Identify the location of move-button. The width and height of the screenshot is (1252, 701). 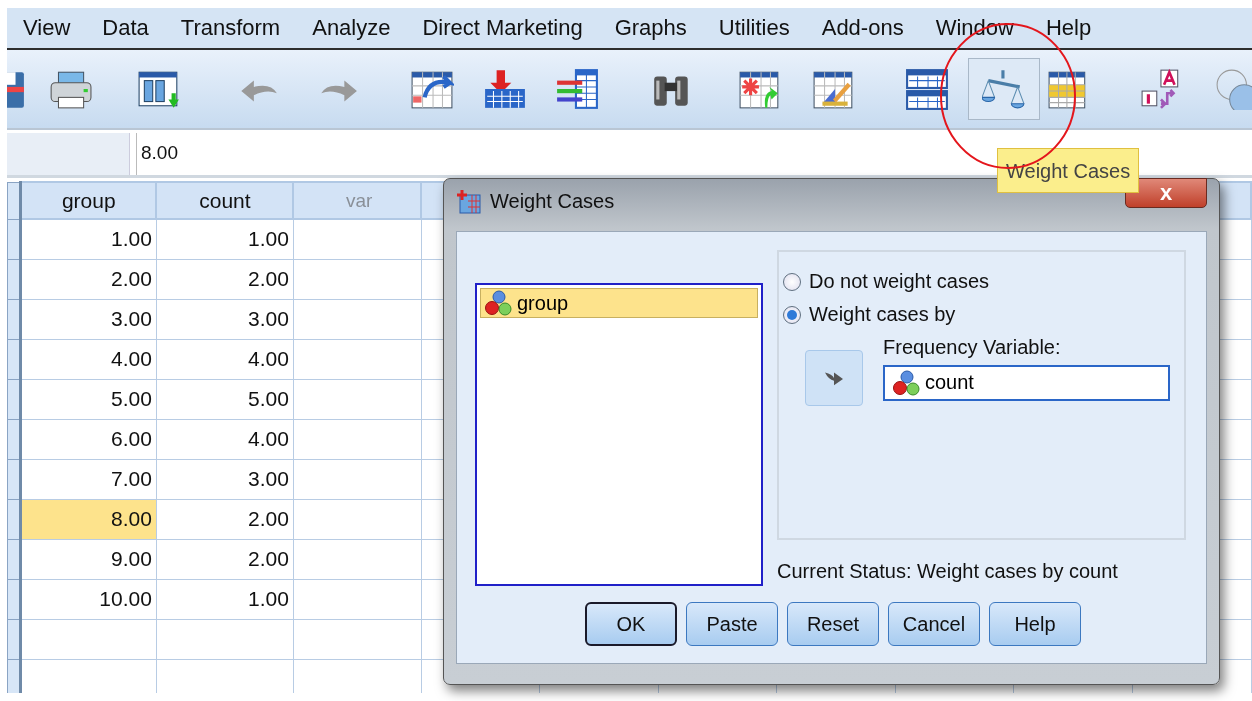
(834, 378).